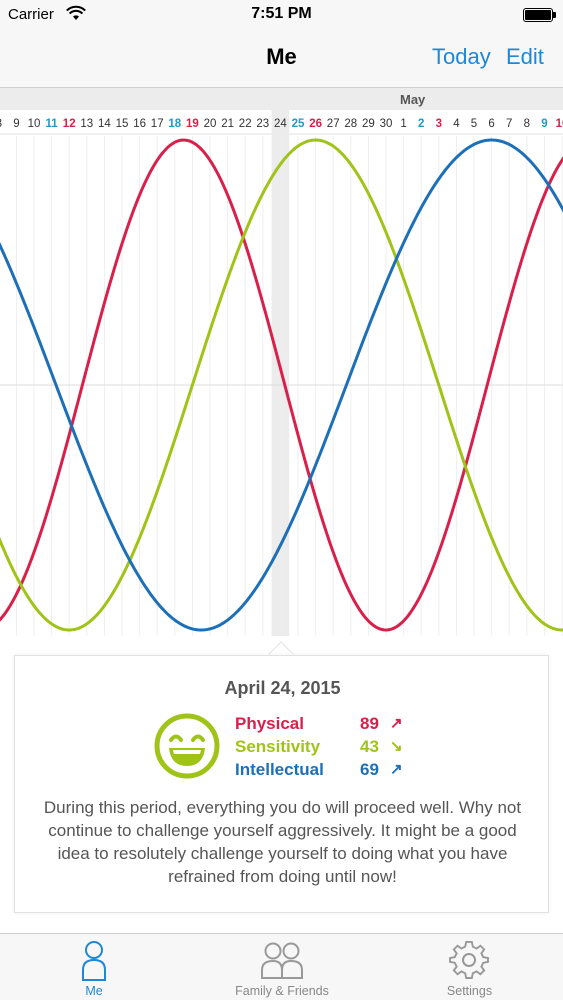 This screenshot has height=1000, width=563. Describe the element at coordinates (104, 124) in the screenshot. I see `day-label: 14` at that location.